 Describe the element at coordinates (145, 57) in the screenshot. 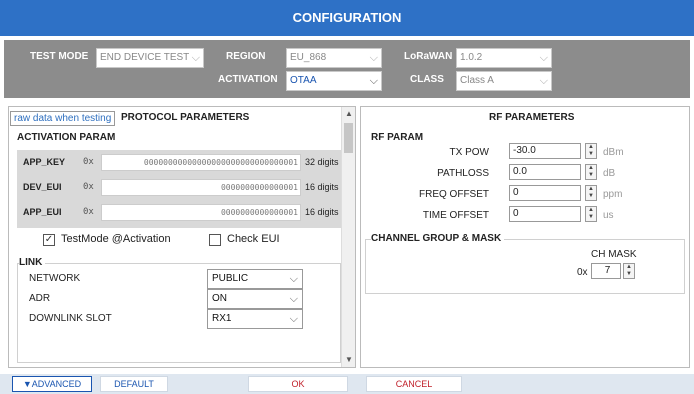

I see `test-mode-value: END DEVICE TEST` at that location.